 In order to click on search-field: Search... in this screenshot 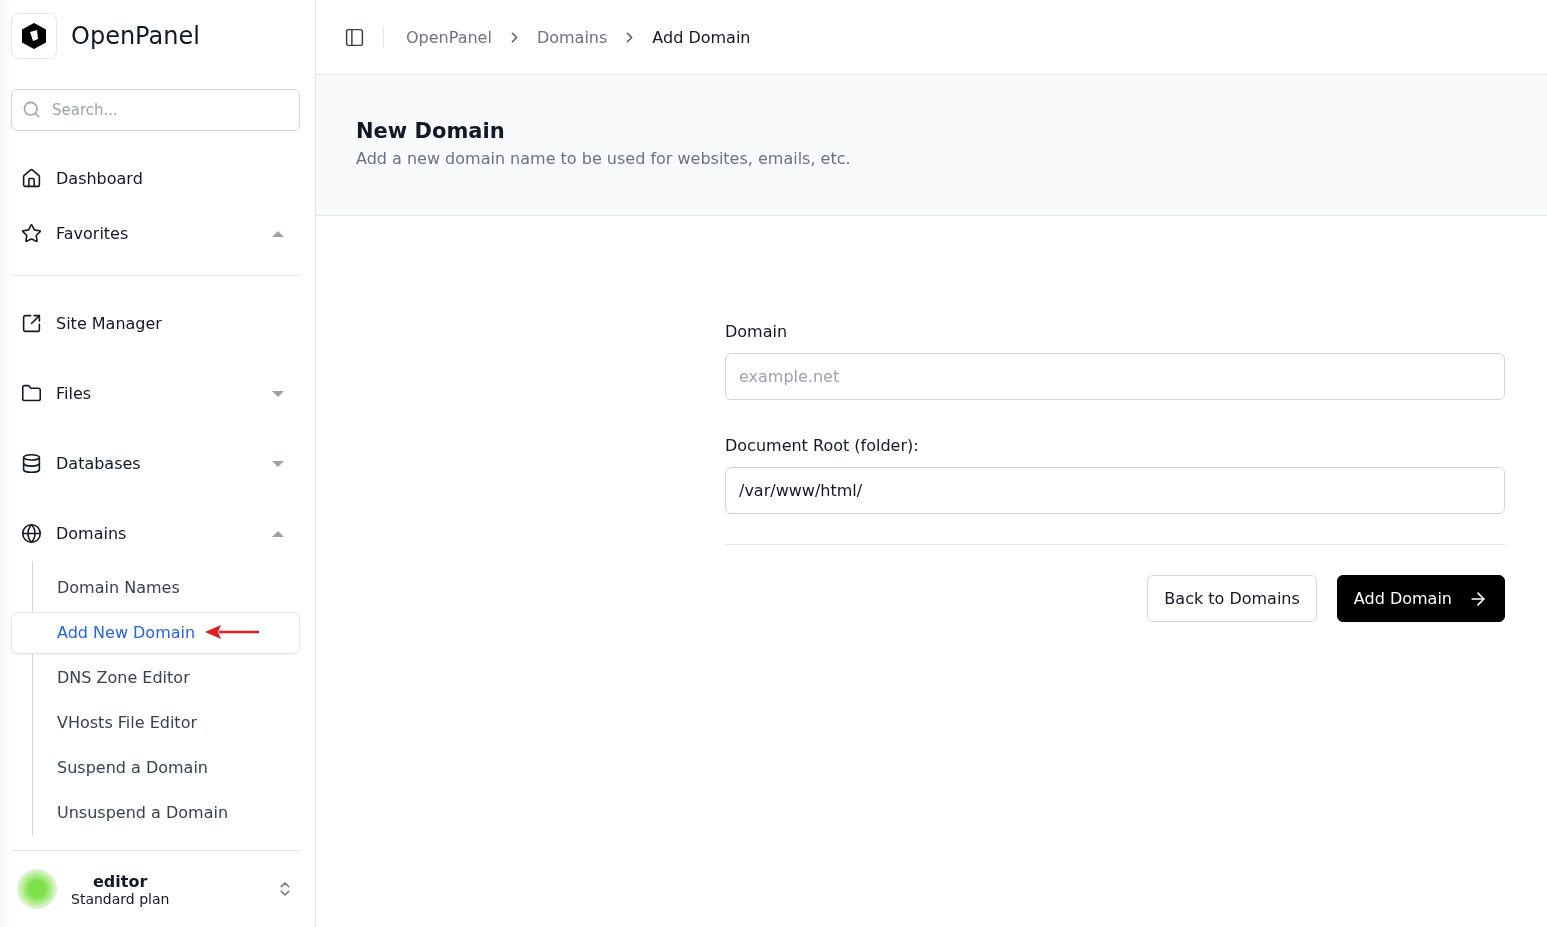, I will do `click(155, 110)`.